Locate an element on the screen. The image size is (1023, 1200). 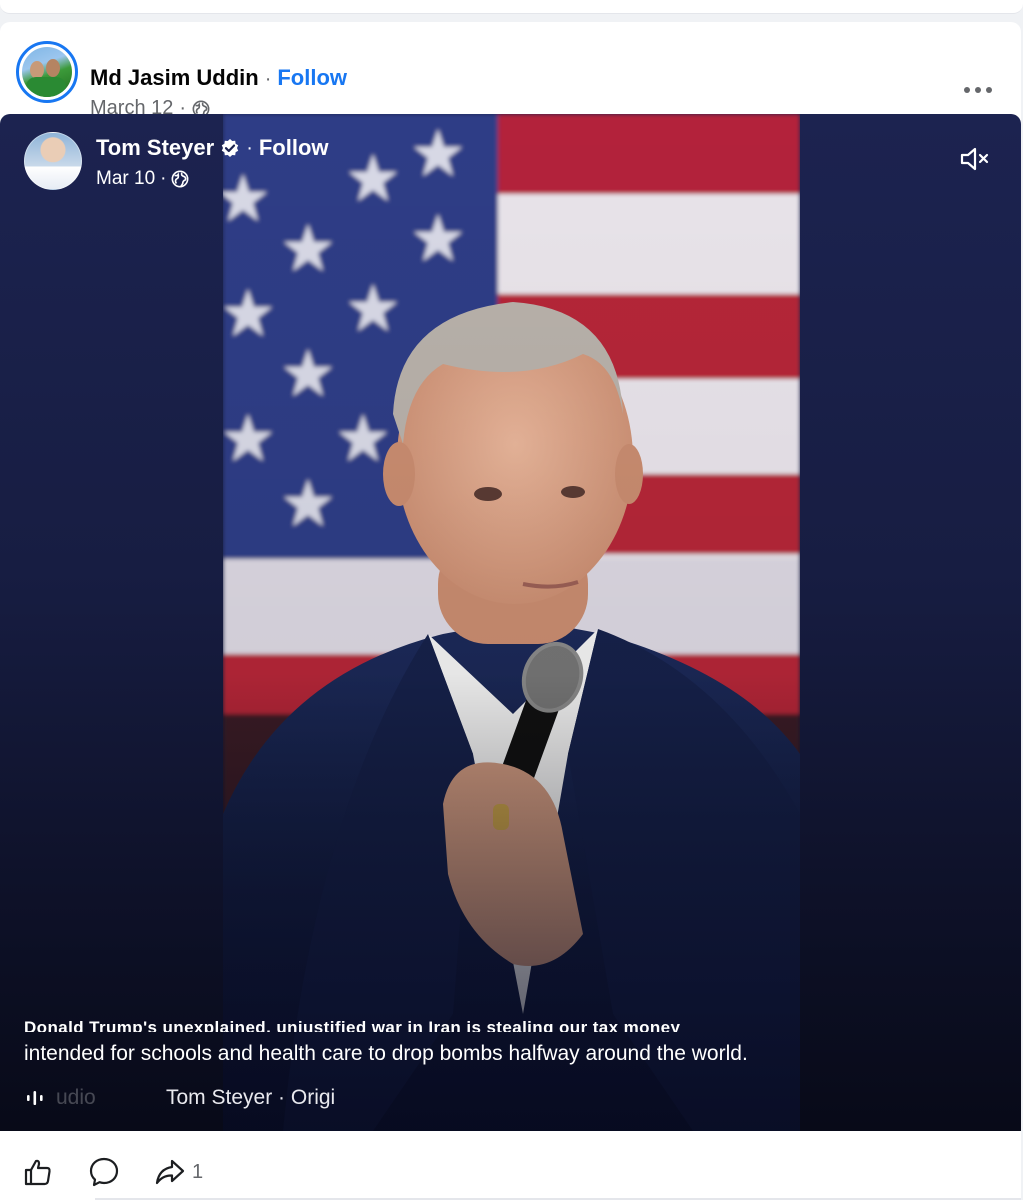
previous-post-edge is located at coordinates (511, 7).